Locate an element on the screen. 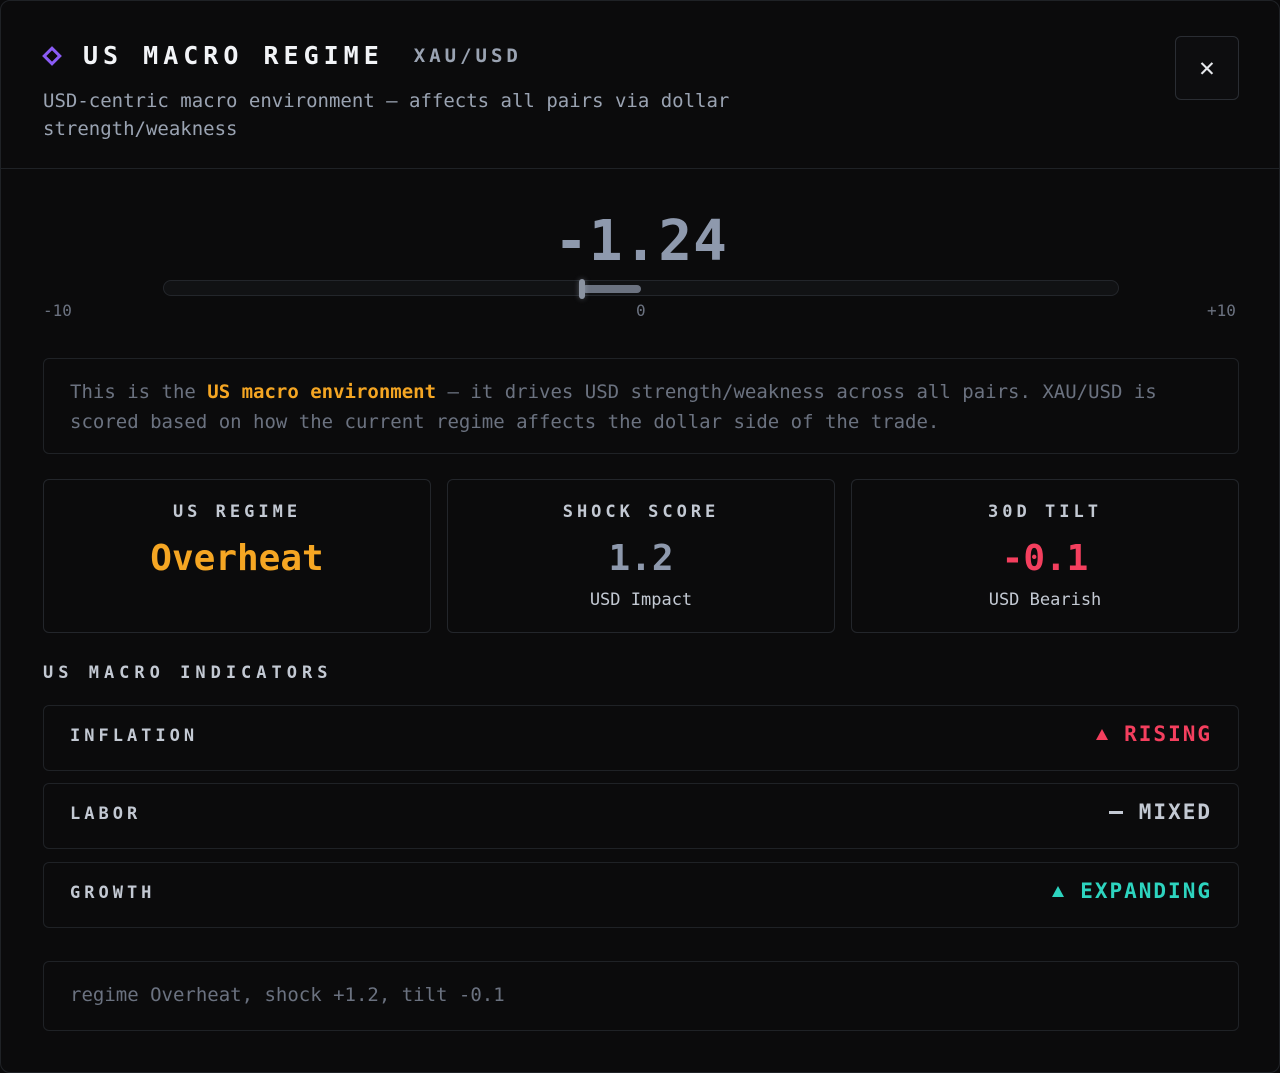  scale-max-label: +10 is located at coordinates (1221, 310).